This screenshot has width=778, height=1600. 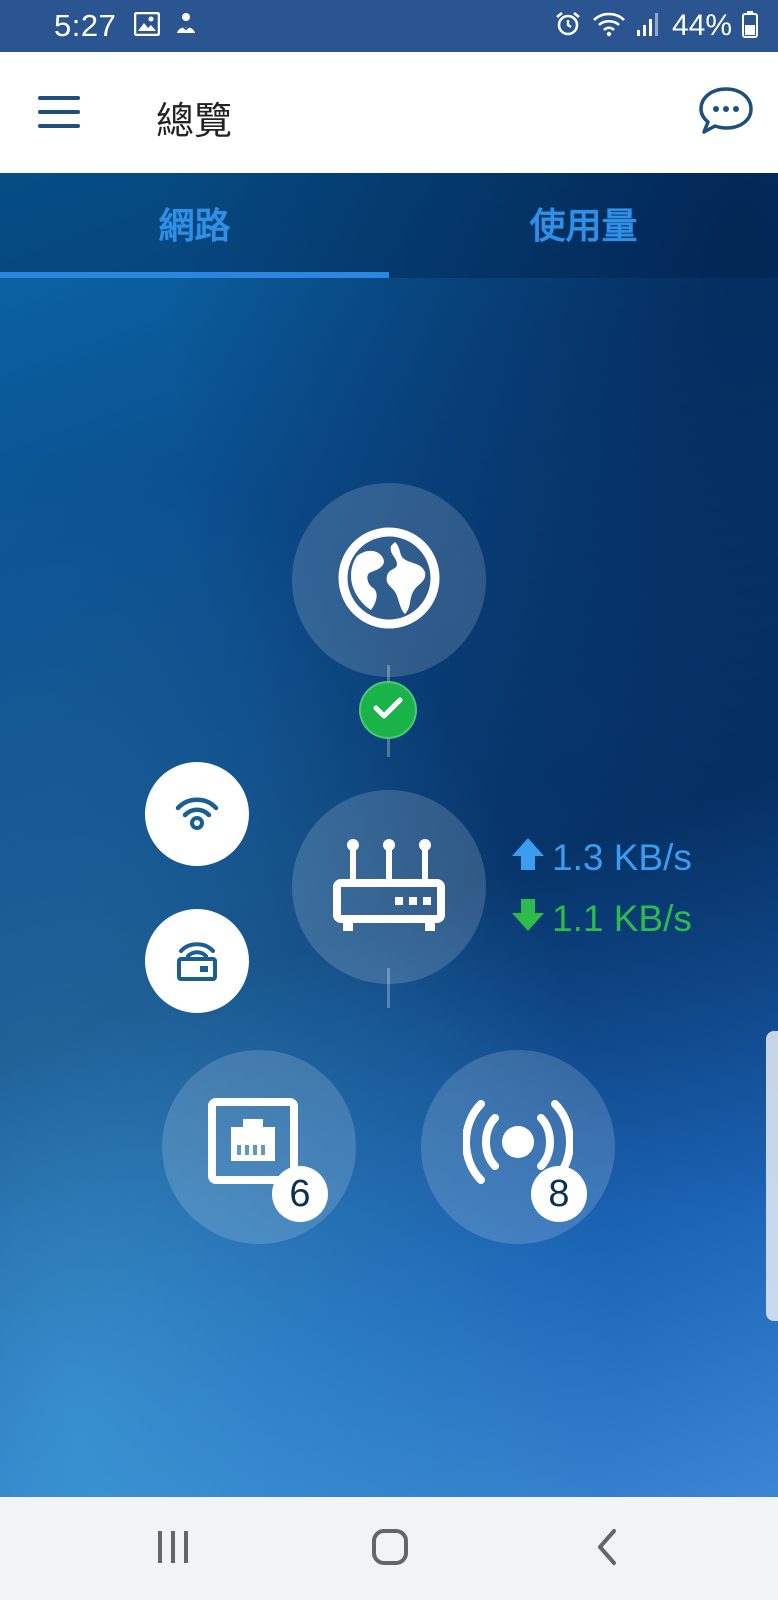 What do you see at coordinates (649, 26) in the screenshot?
I see `signal-icon` at bounding box center [649, 26].